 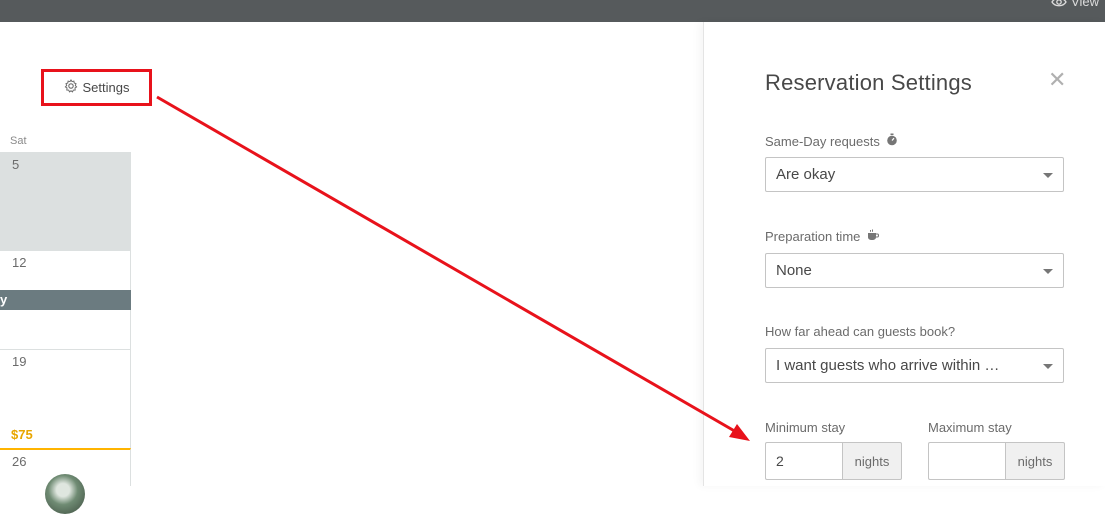 What do you see at coordinates (970, 427) in the screenshot?
I see `maximum-stay-label: Maximum stay` at bounding box center [970, 427].